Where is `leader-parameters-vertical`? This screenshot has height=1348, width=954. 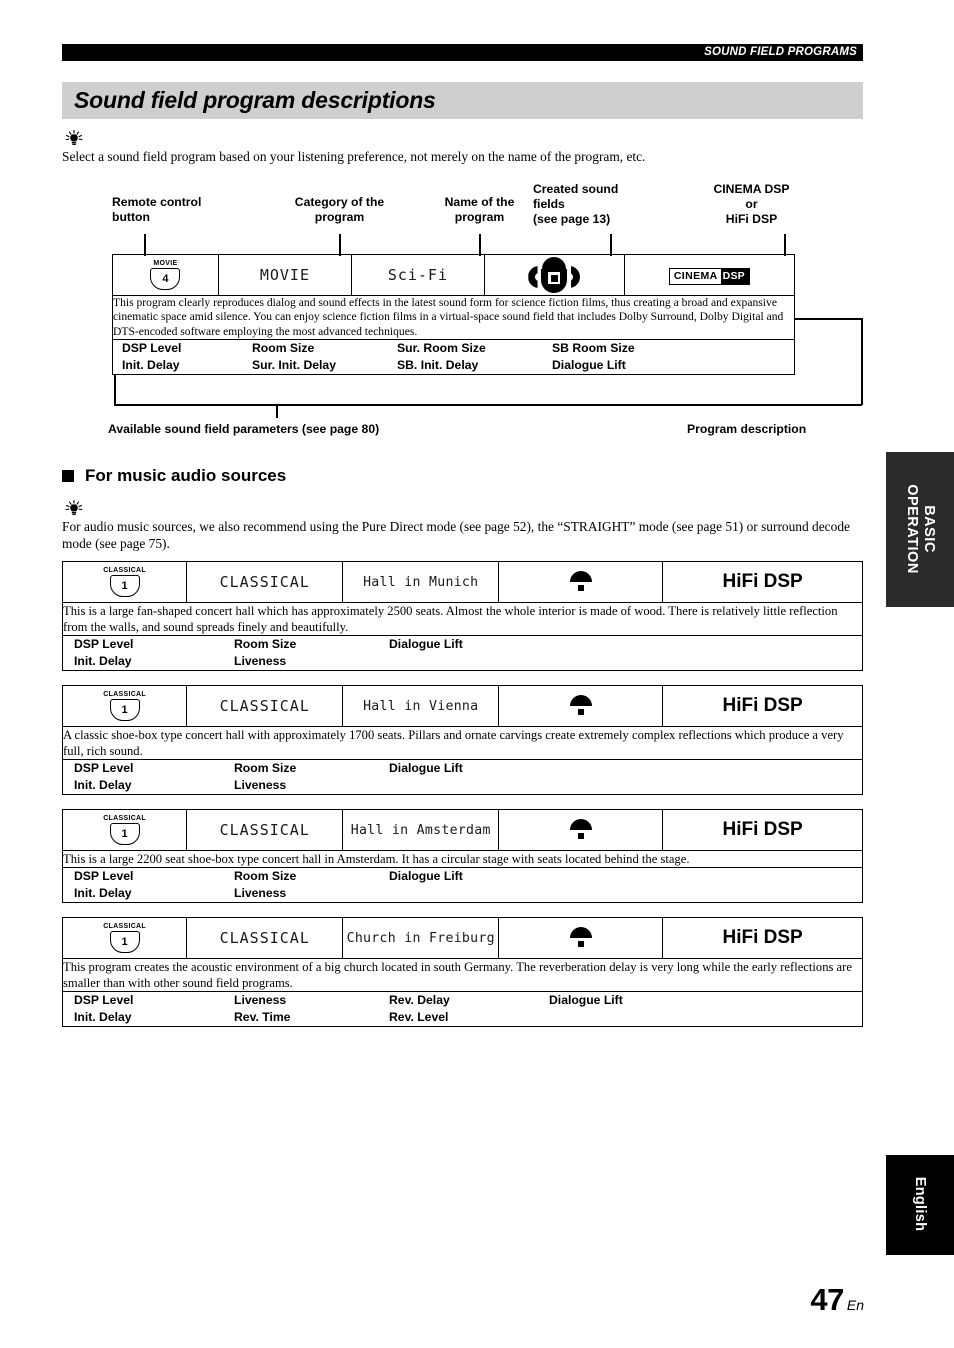
leader-parameters-vertical is located at coordinates (115, 390).